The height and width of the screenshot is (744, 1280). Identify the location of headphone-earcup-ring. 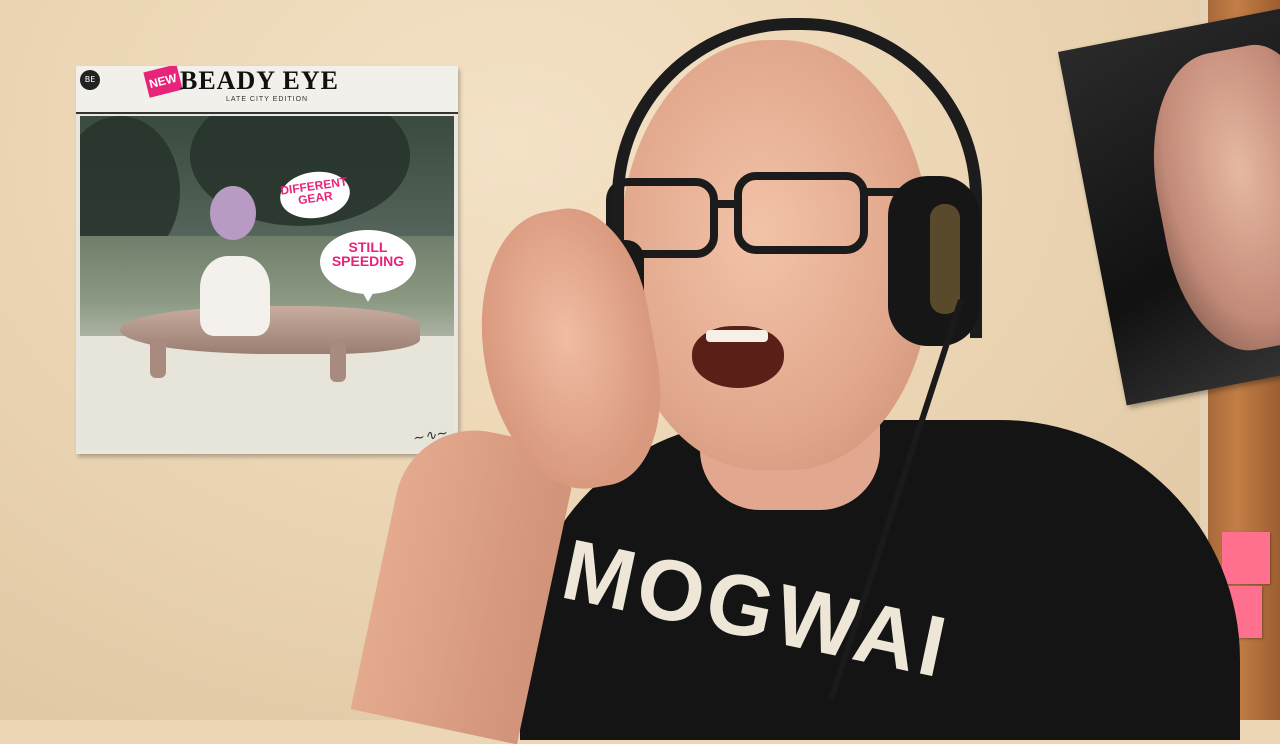
(945, 259).